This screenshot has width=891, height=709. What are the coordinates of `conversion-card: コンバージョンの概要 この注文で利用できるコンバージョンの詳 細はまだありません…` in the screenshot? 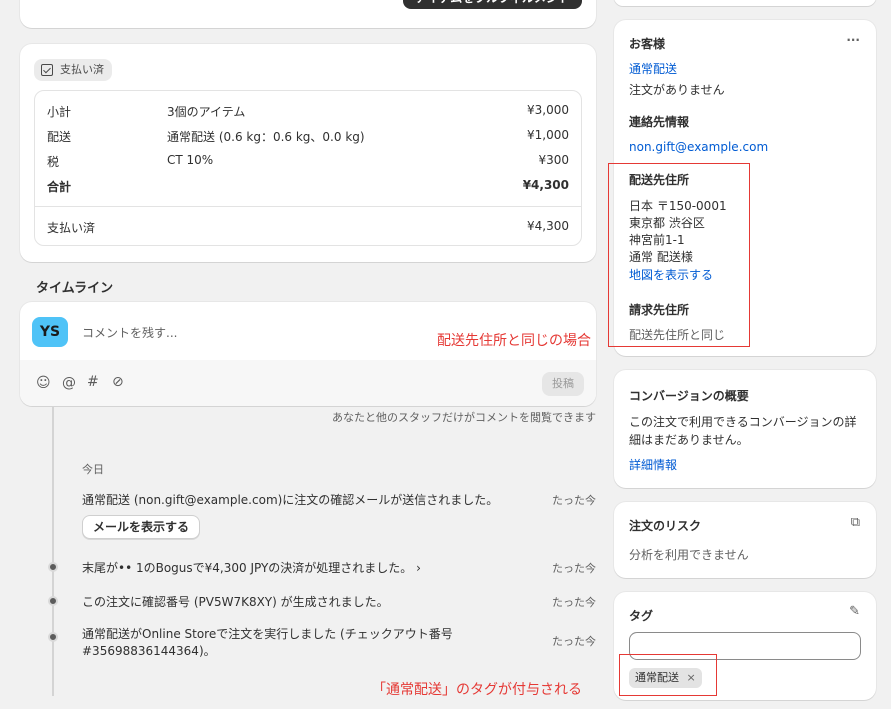 It's located at (745, 429).